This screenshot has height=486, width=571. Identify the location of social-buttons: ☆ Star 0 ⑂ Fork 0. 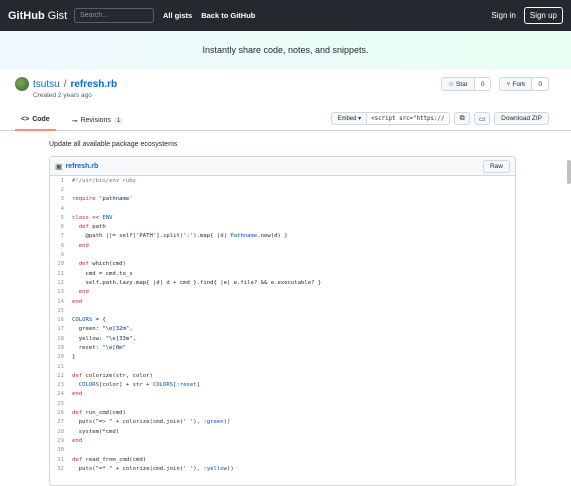
(495, 84).